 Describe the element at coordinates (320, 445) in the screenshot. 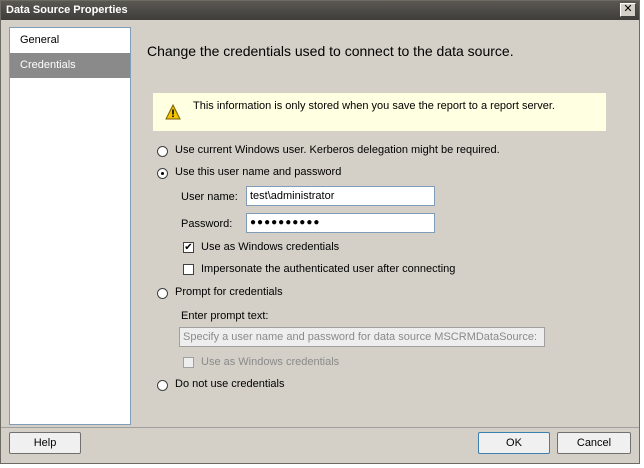

I see `dialog-footer: Help OK Cancel` at that location.